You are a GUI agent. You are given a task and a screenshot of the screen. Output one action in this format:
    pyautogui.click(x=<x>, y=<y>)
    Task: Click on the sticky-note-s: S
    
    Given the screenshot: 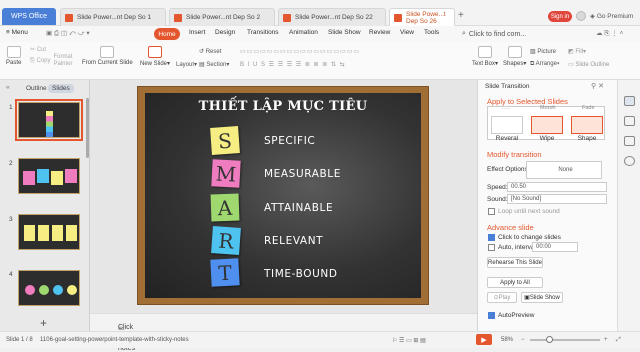 What is the action you would take?
    pyautogui.click(x=225, y=140)
    